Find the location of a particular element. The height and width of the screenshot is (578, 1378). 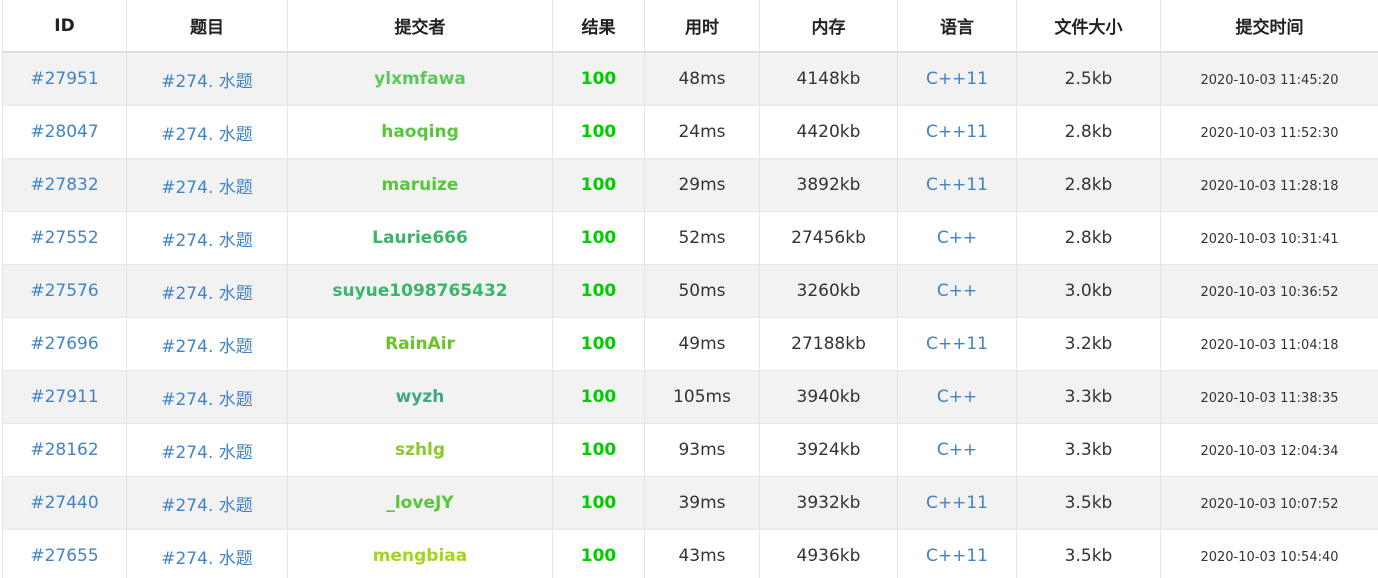

code-size-cell: 2.8kb is located at coordinates (1088, 132).